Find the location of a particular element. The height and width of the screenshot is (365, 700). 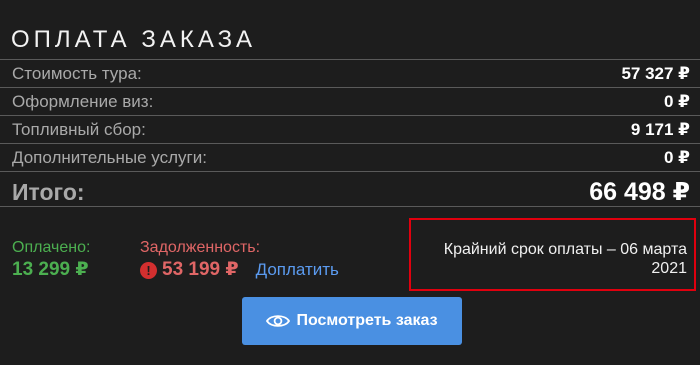

pay-more-link: Доплатить is located at coordinates (297, 270).